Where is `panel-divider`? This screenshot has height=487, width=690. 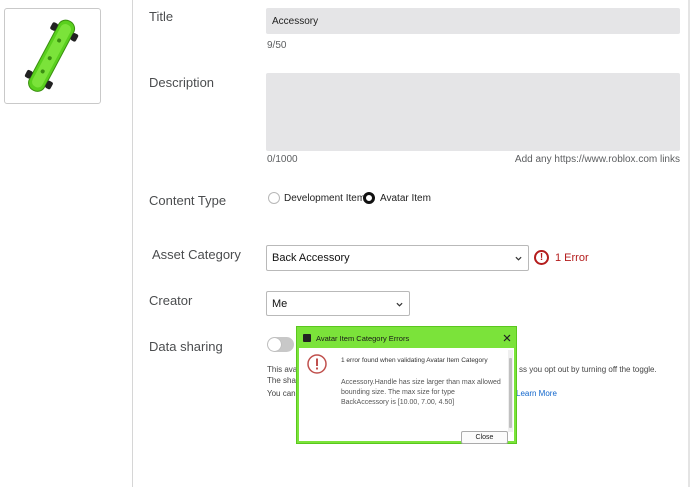 panel-divider is located at coordinates (132, 243).